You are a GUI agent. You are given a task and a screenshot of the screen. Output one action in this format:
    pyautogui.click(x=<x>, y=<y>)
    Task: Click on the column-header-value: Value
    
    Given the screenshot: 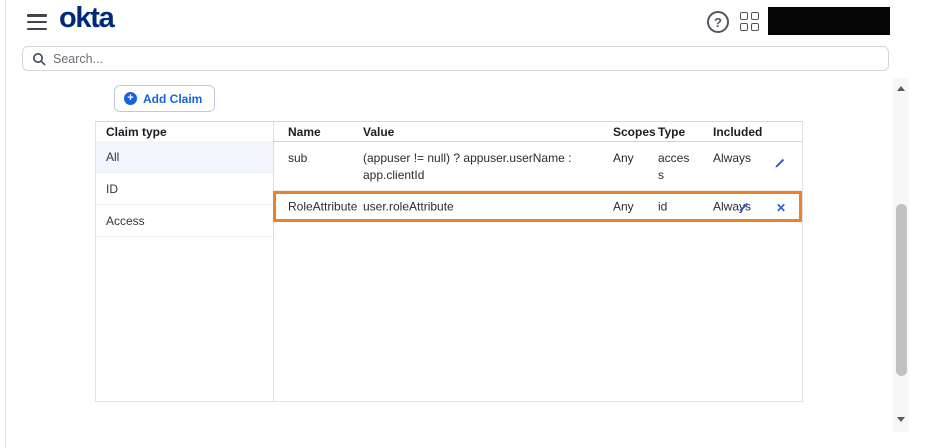 What is the action you would take?
    pyautogui.click(x=379, y=131)
    